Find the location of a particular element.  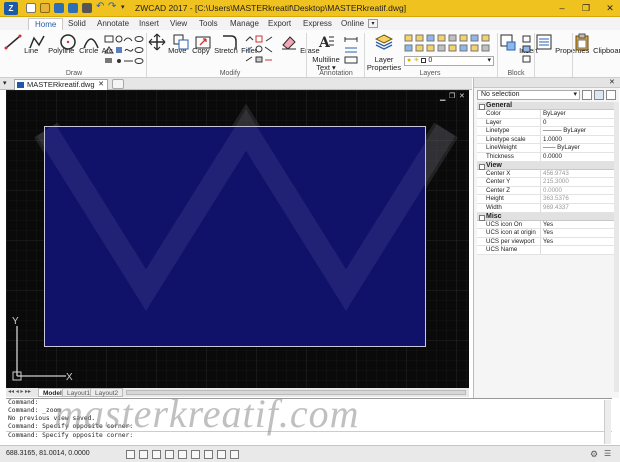

lineweight-toggle is located at coordinates (208, 454).